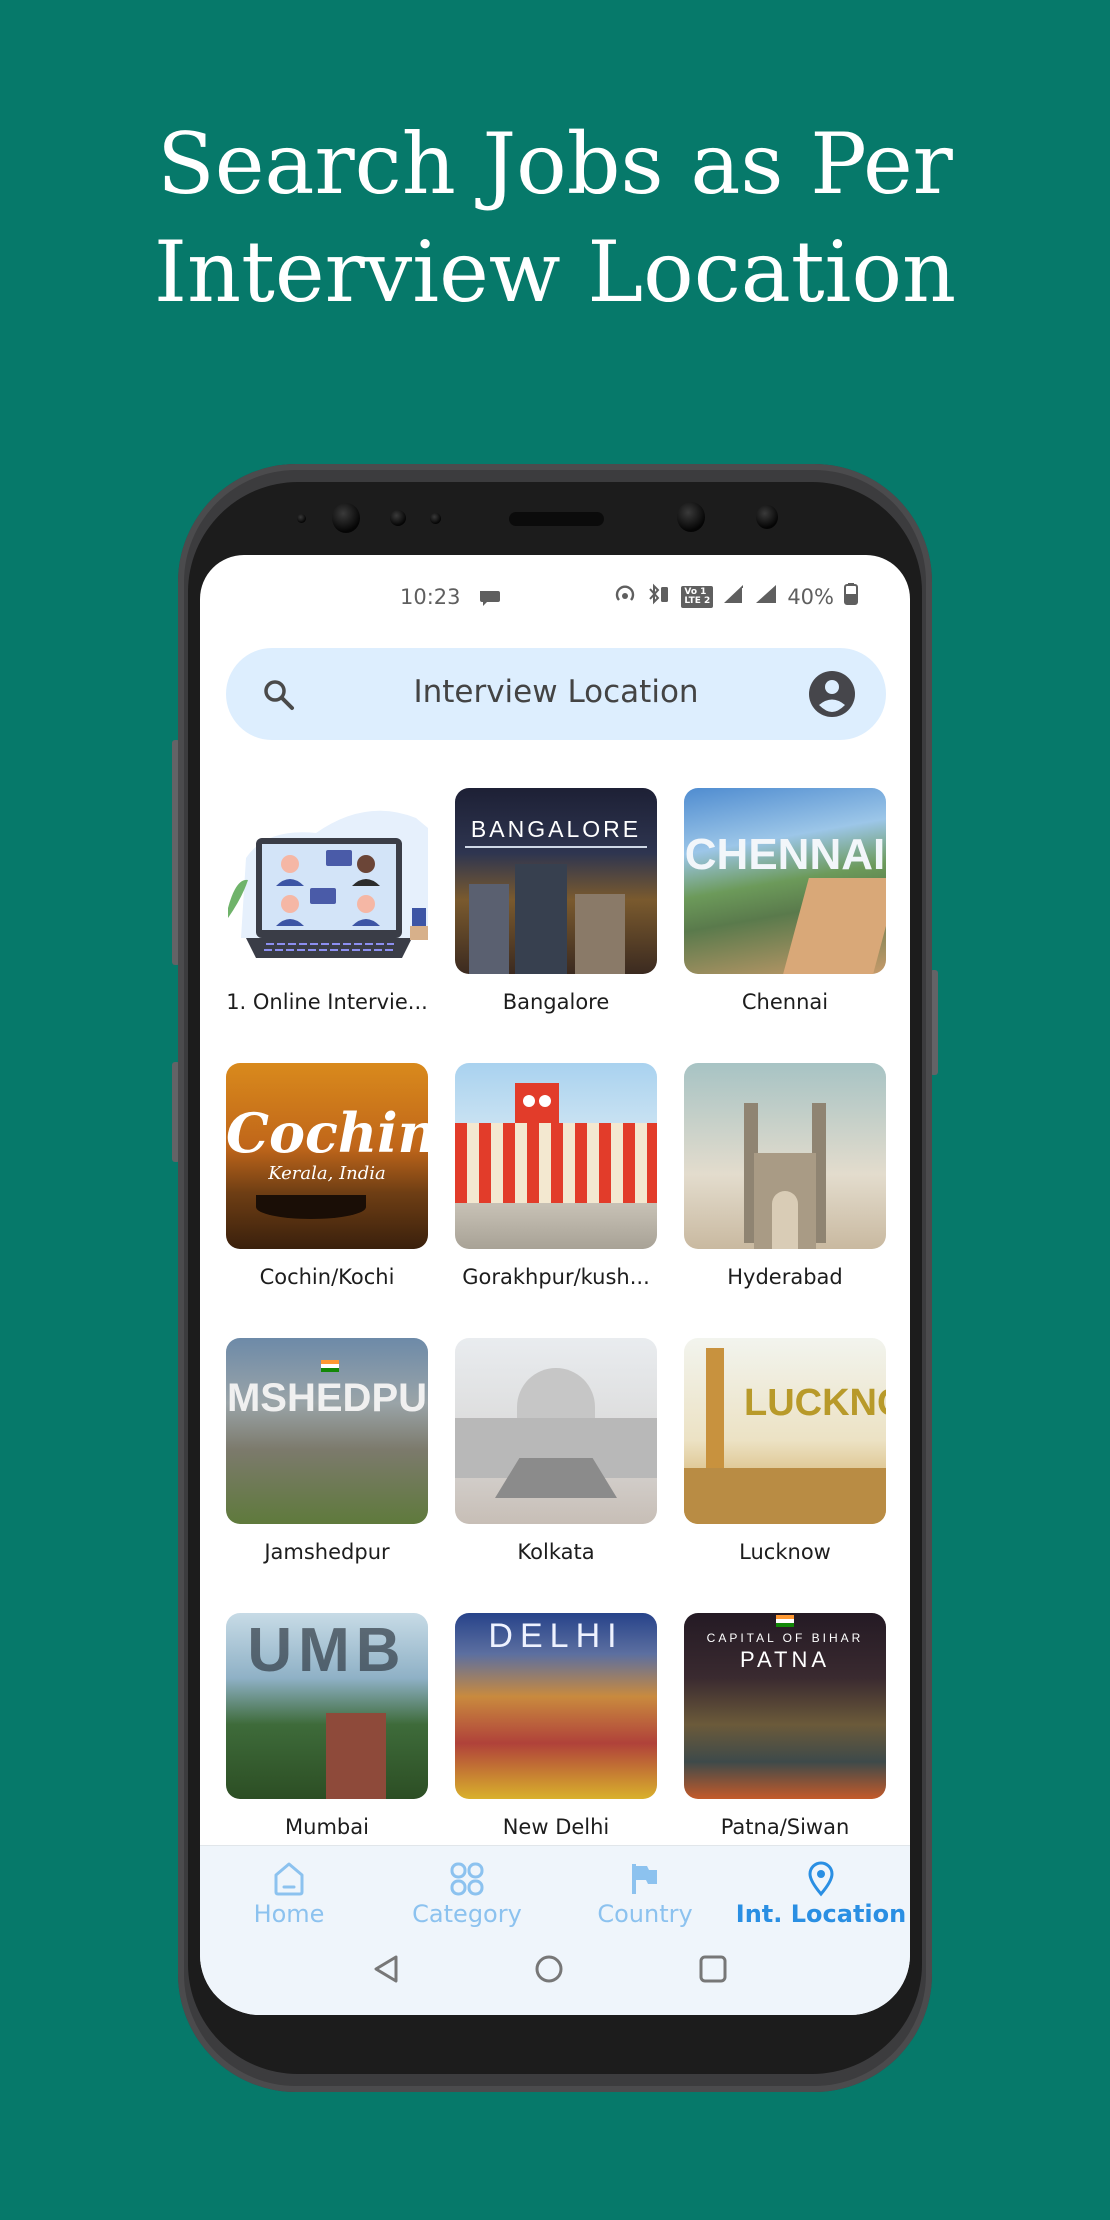  What do you see at coordinates (327, 1650) in the screenshot?
I see `photo-overlay-text: UMB` at bounding box center [327, 1650].